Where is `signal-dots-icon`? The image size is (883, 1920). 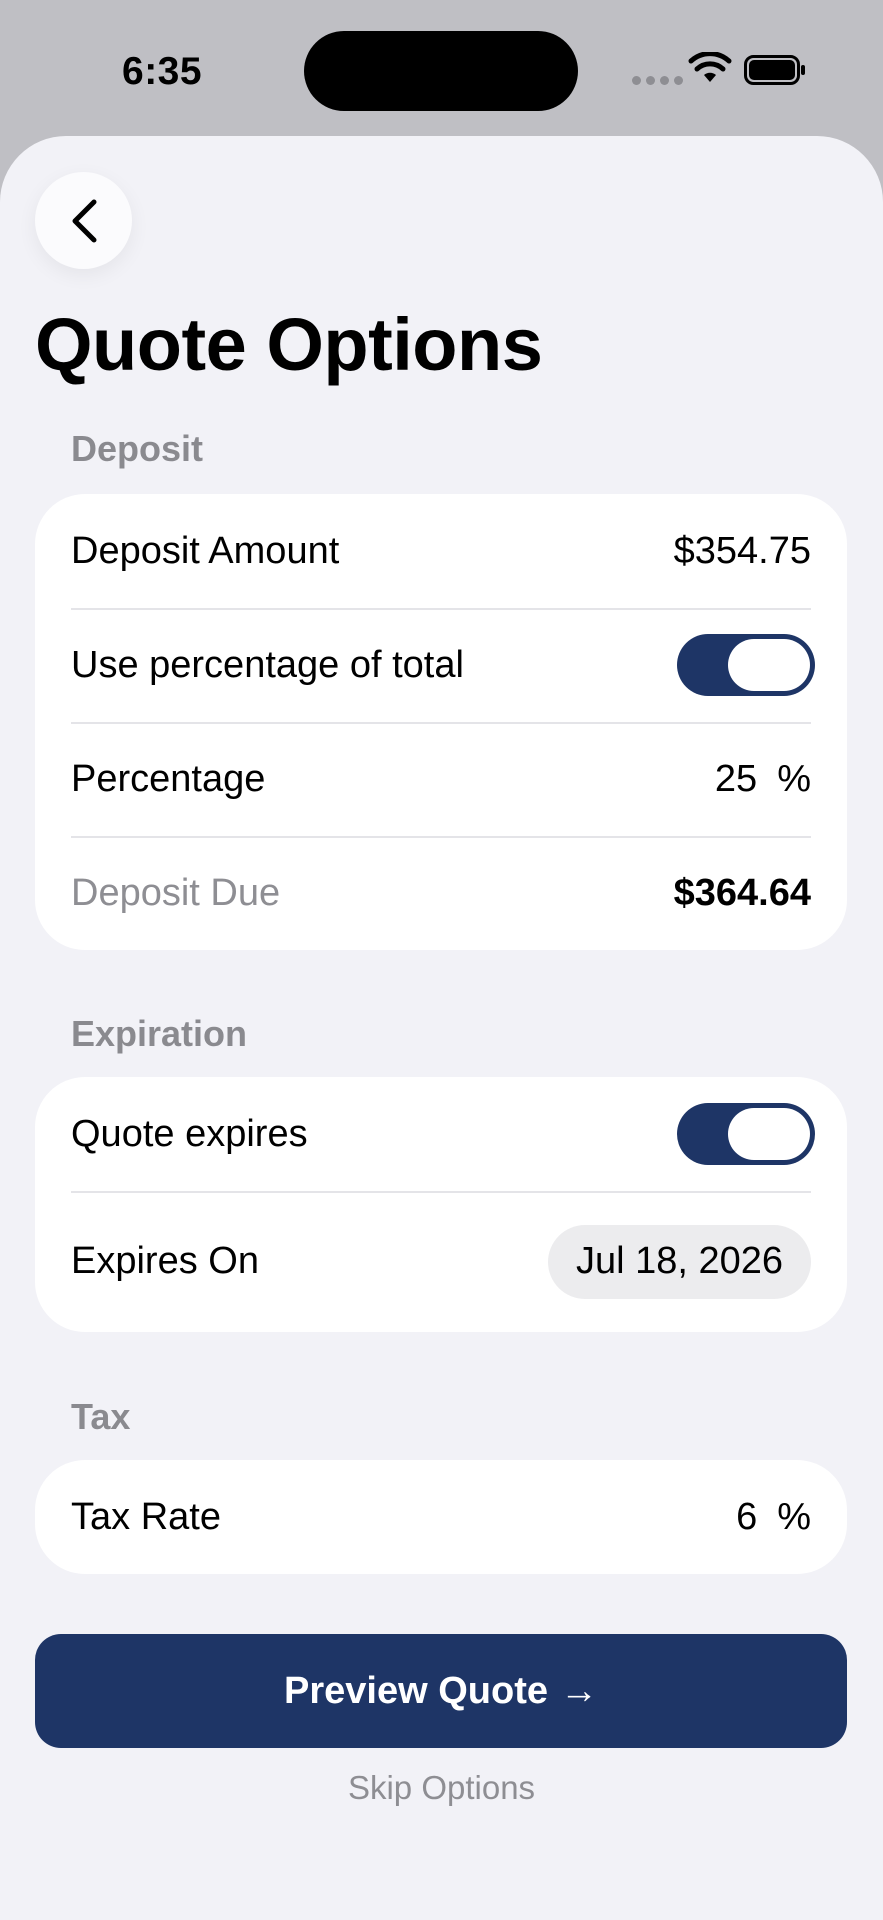
signal-dots-icon is located at coordinates (657, 80).